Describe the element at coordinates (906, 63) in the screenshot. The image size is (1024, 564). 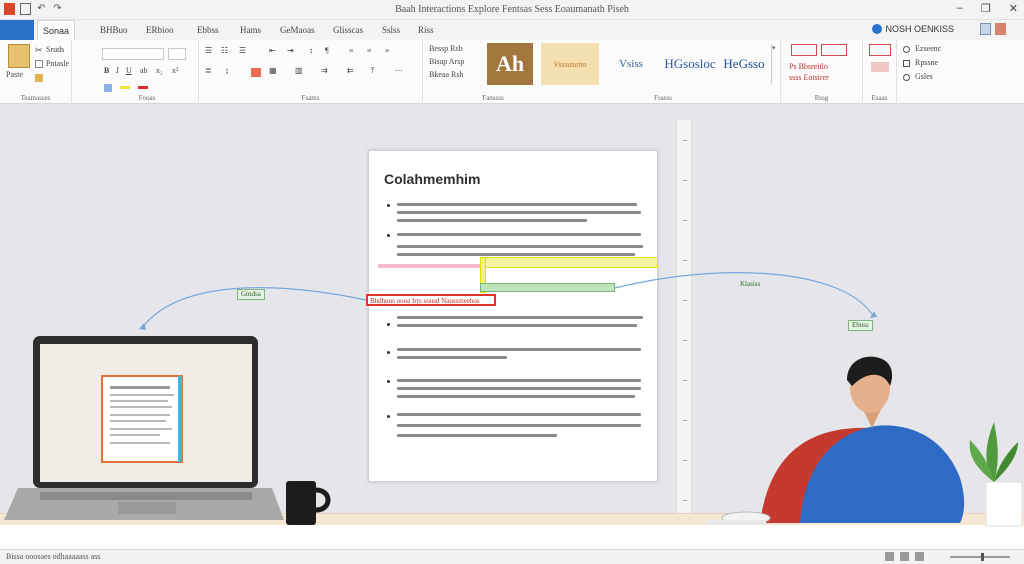
I see `replace-icon` at that location.